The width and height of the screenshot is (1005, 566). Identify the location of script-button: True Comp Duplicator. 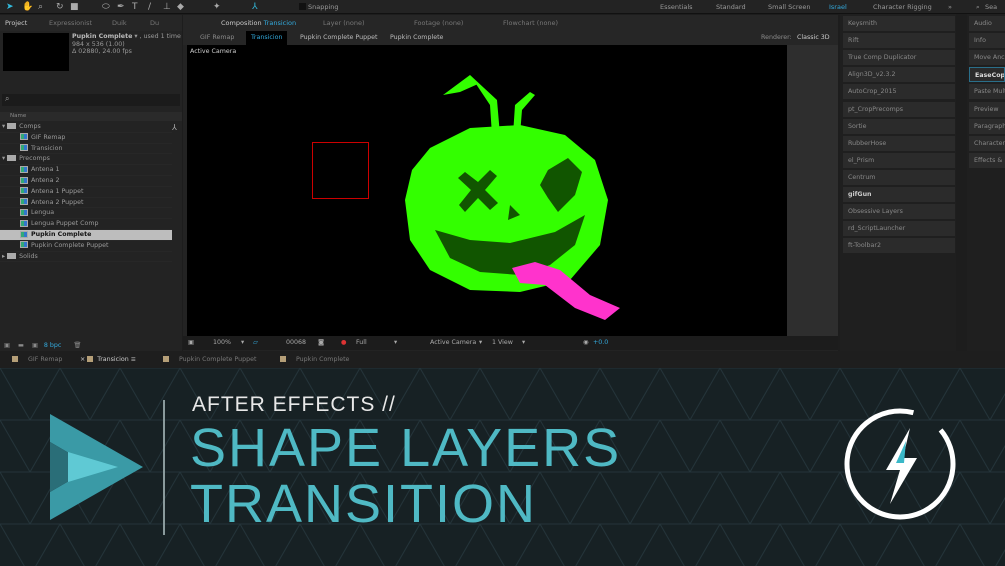
(899, 58).